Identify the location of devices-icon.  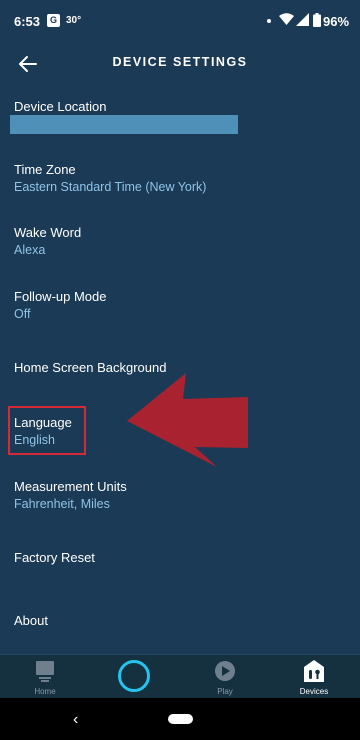
(314, 671).